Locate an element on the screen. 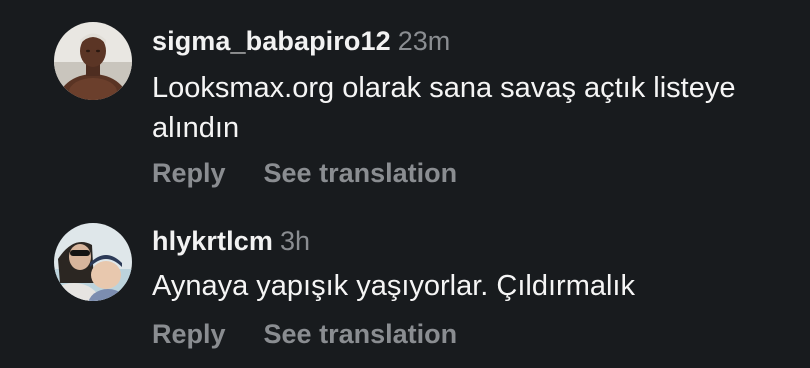 The image size is (810, 368). comment-timestamp: 23m is located at coordinates (424, 41).